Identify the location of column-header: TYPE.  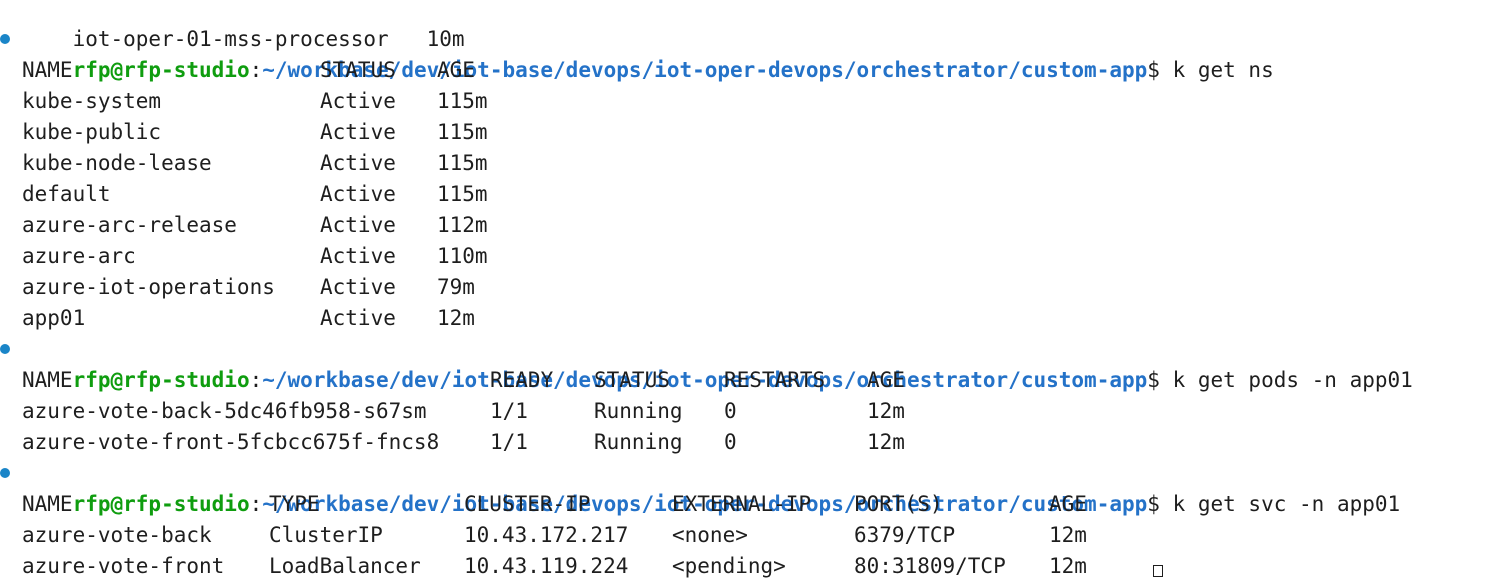
(294, 504).